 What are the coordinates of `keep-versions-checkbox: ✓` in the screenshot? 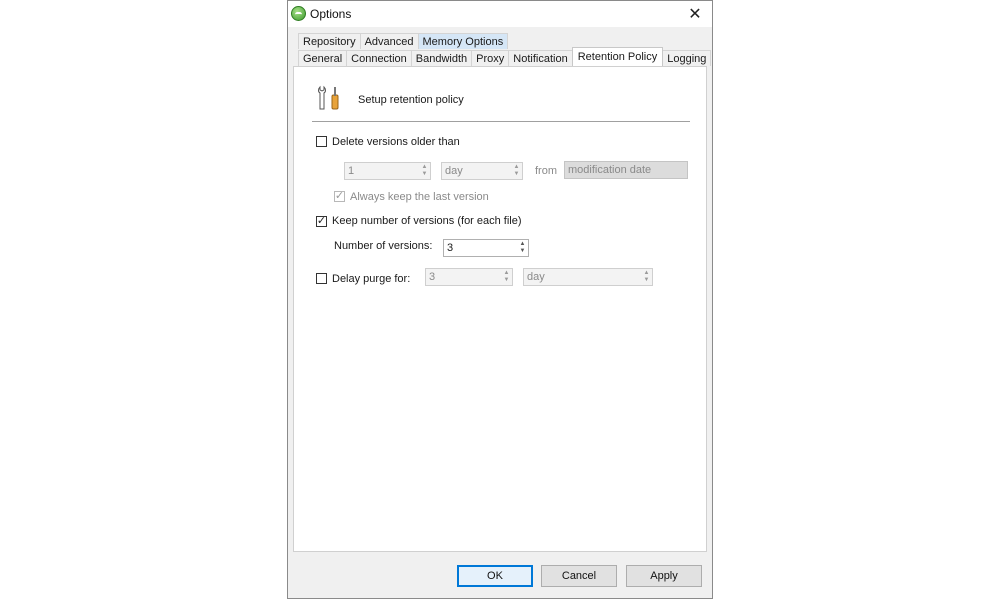 It's located at (321, 221).